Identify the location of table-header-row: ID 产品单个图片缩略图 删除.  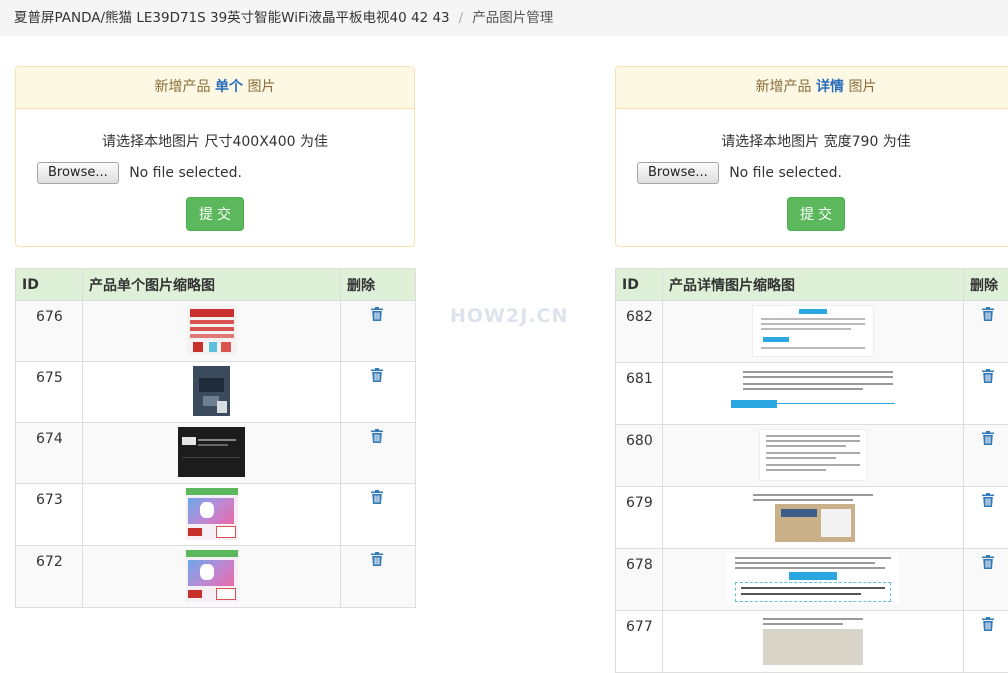
(216, 285).